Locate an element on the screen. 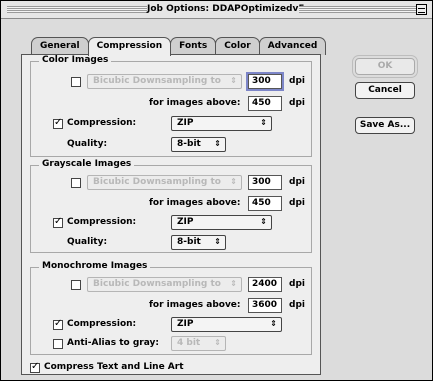 The width and height of the screenshot is (433, 381). compress-text-label: Compress Text and Line Art is located at coordinates (114, 367).